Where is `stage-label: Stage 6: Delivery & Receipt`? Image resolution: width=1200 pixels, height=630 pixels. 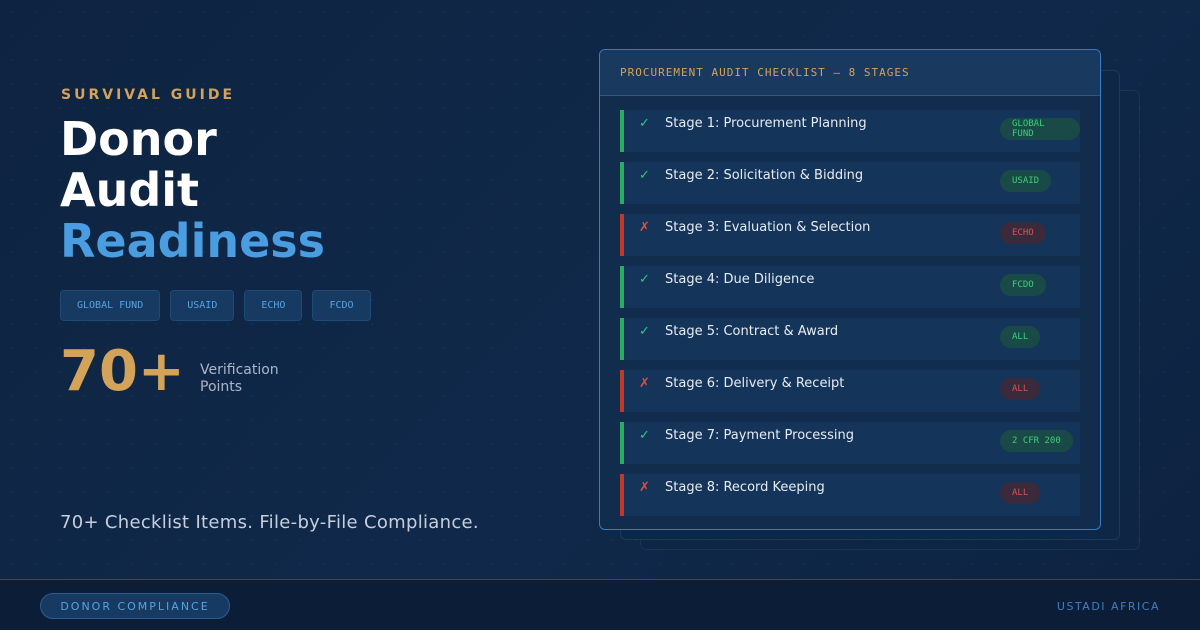
stage-label: Stage 6: Delivery & Receipt is located at coordinates (755, 383).